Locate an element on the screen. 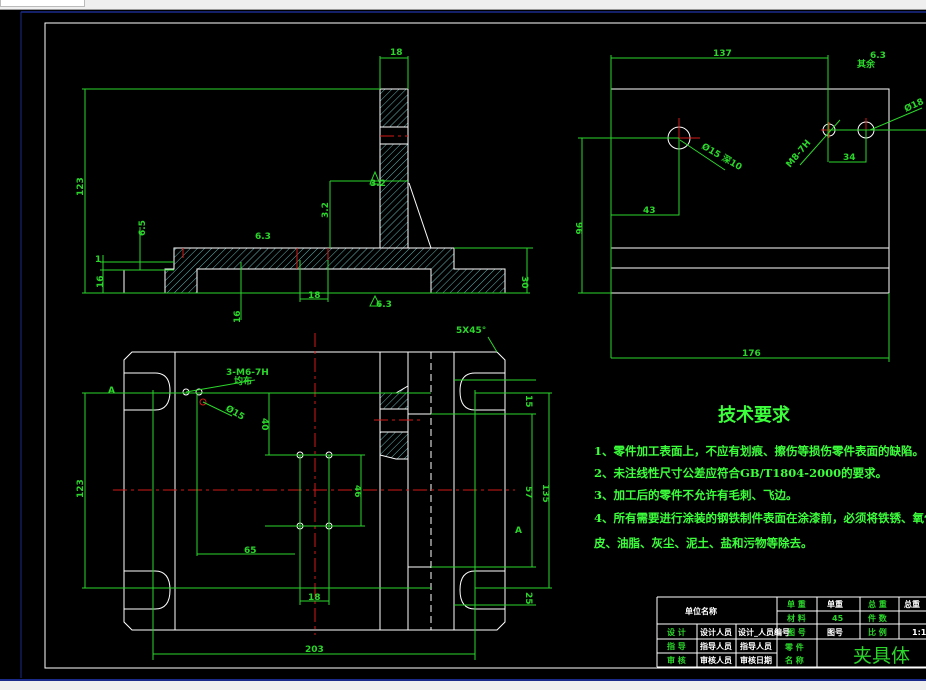 This screenshot has height=690, width=926. title-block-cell: 设计人员 is located at coordinates (716, 632).